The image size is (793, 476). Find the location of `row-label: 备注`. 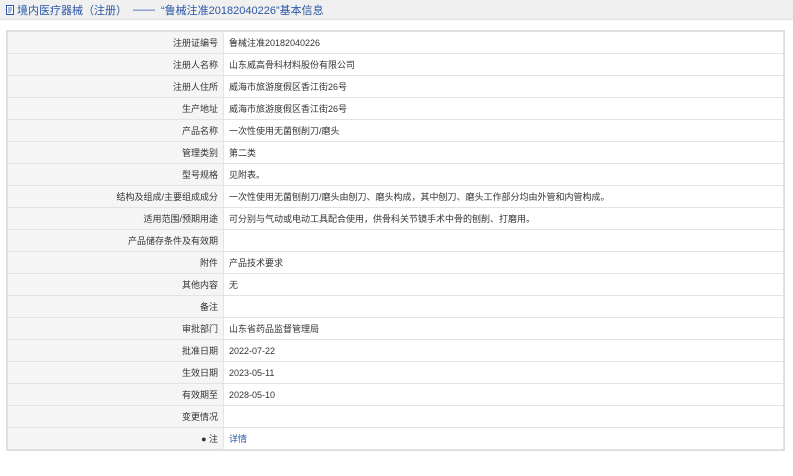

row-label: 备注 is located at coordinates (115, 306).